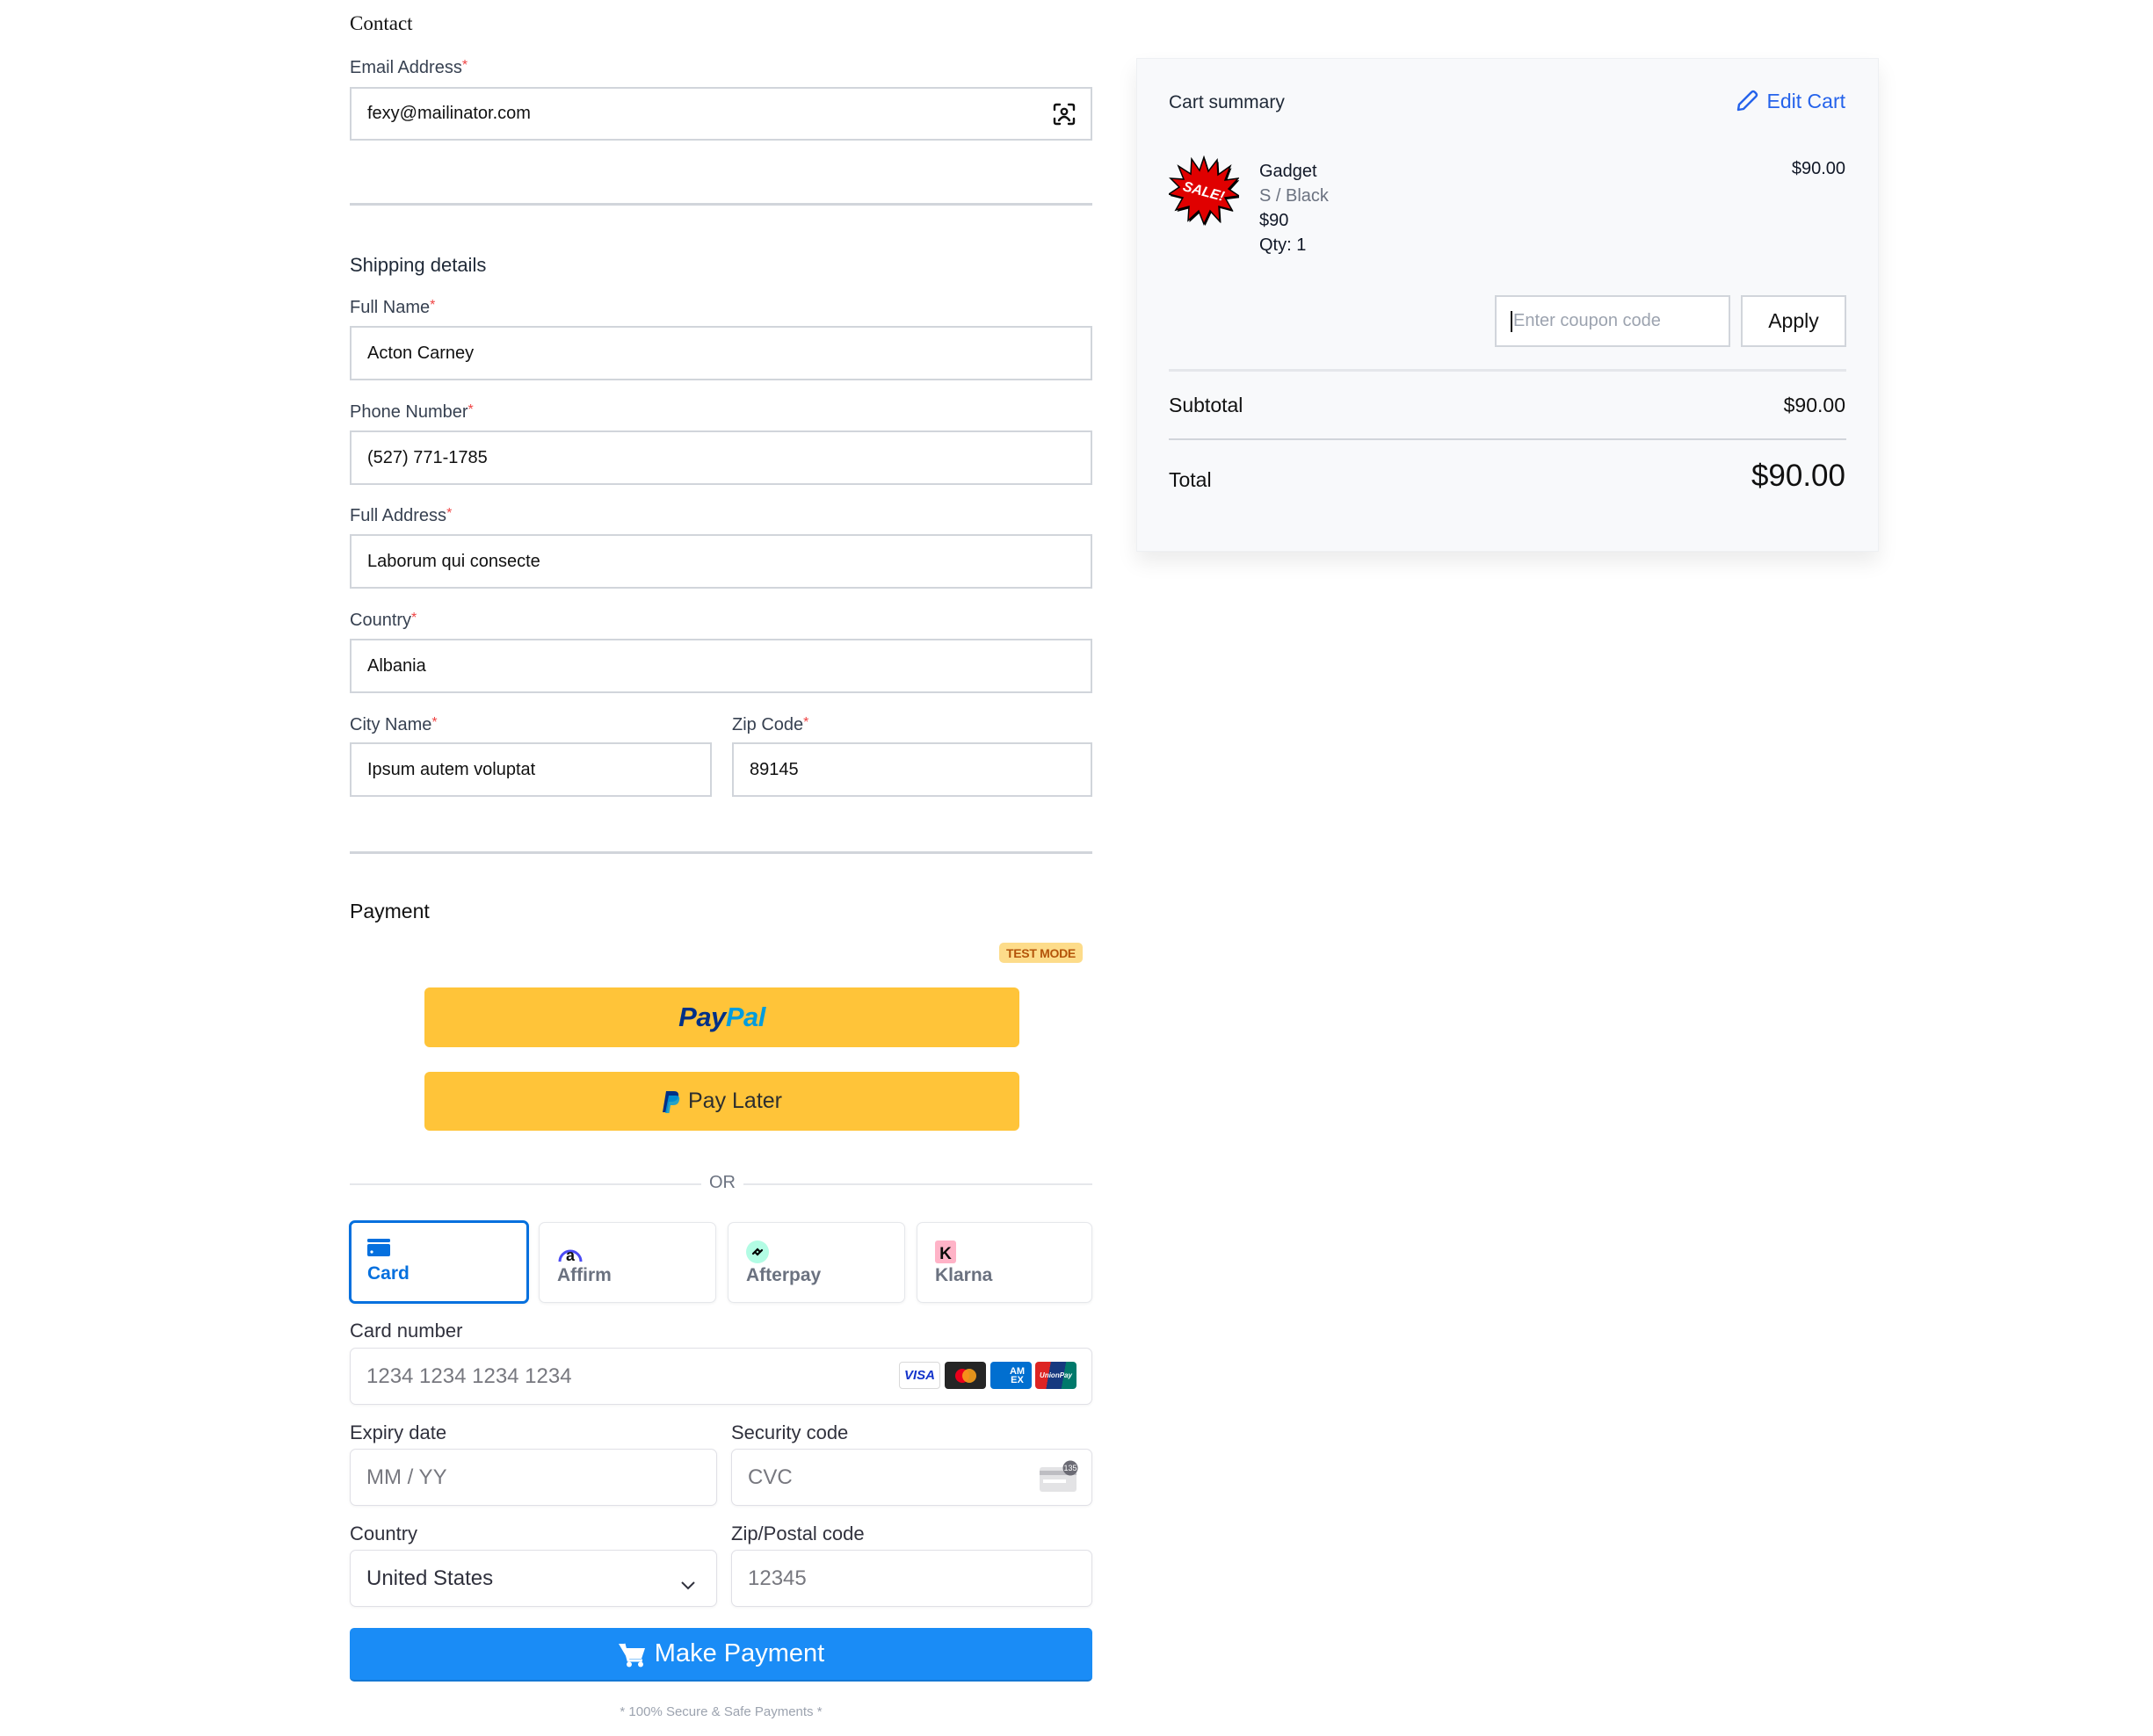 Image resolution: width=2153 pixels, height=1736 pixels. I want to click on shipping-heading: Shipping details, so click(418, 265).